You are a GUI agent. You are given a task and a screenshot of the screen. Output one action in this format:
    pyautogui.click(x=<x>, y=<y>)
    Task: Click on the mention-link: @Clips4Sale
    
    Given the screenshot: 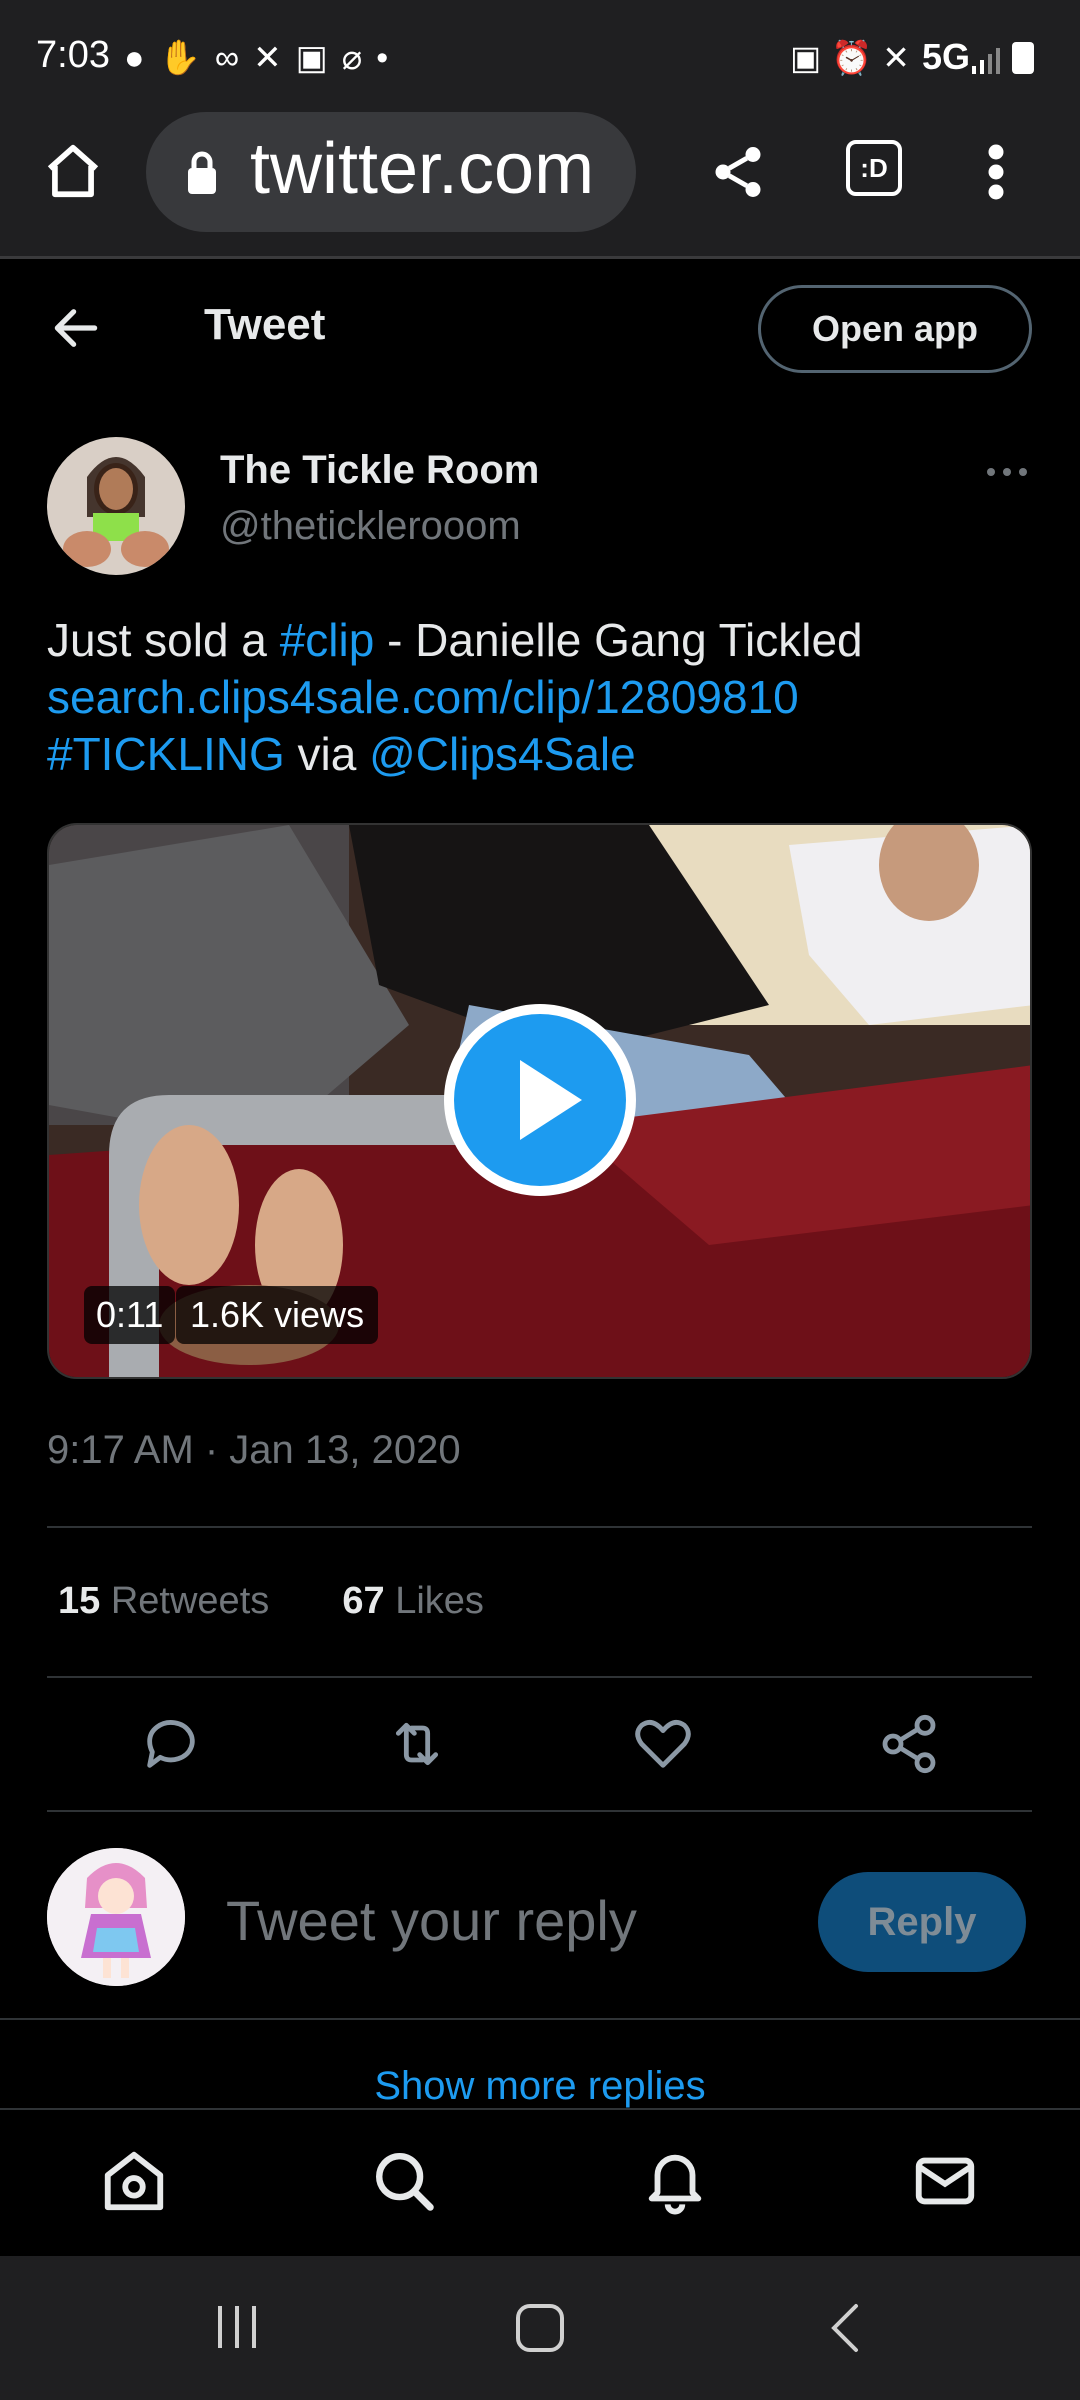 What is the action you would take?
    pyautogui.click(x=502, y=754)
    